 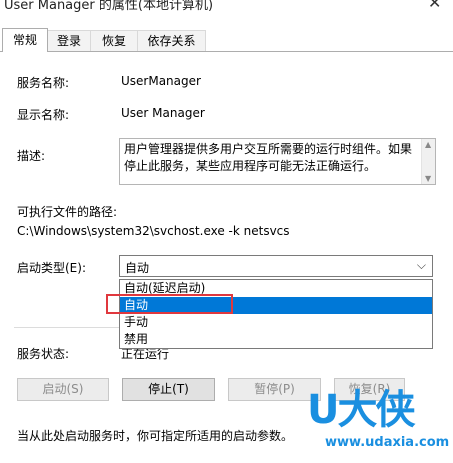 What do you see at coordinates (168, 389) in the screenshot?
I see `stop-button: 停止(T)` at bounding box center [168, 389].